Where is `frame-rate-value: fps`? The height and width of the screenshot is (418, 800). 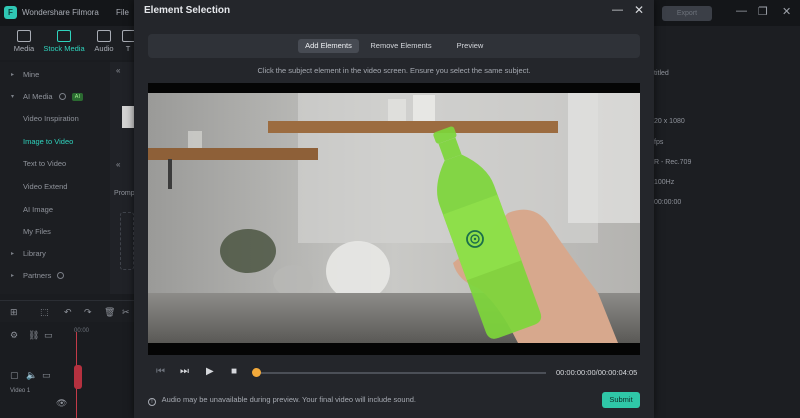
frame-rate-value: fps is located at coordinates (659, 142).